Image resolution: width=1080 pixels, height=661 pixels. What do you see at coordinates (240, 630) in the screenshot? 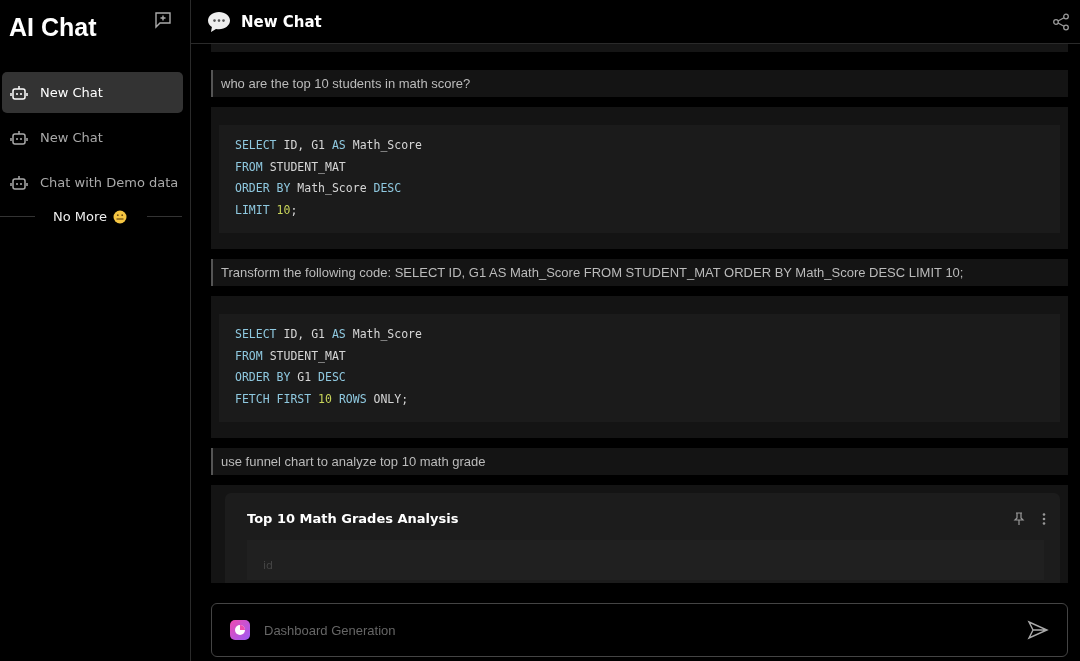
I see `chart-app-icon` at bounding box center [240, 630].